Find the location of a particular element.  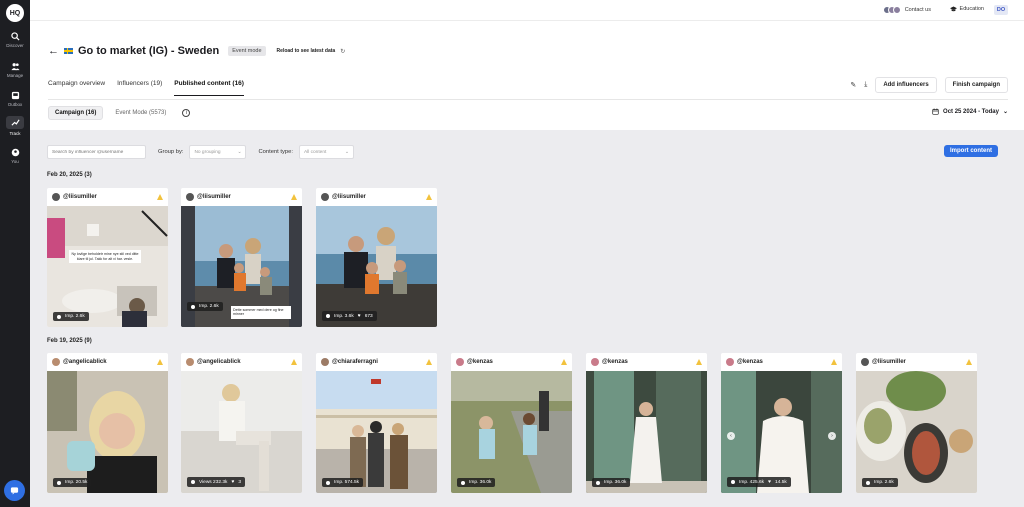

date-range-label: Oct 25 2024 - Today is located at coordinates (971, 111).